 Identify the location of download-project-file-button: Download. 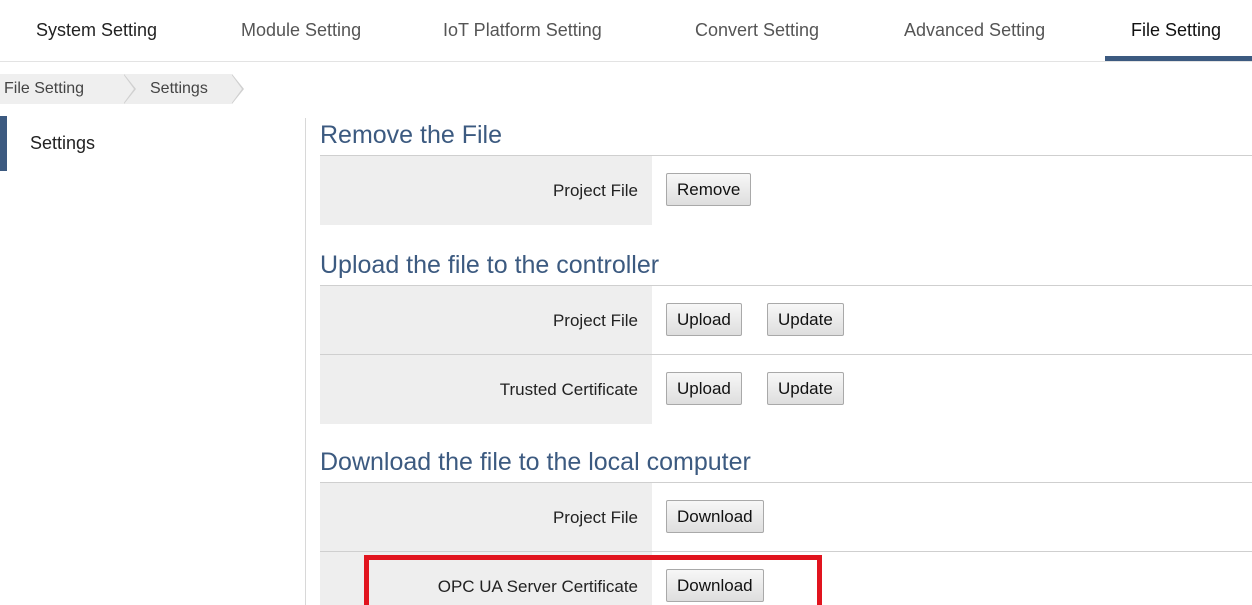
(715, 516).